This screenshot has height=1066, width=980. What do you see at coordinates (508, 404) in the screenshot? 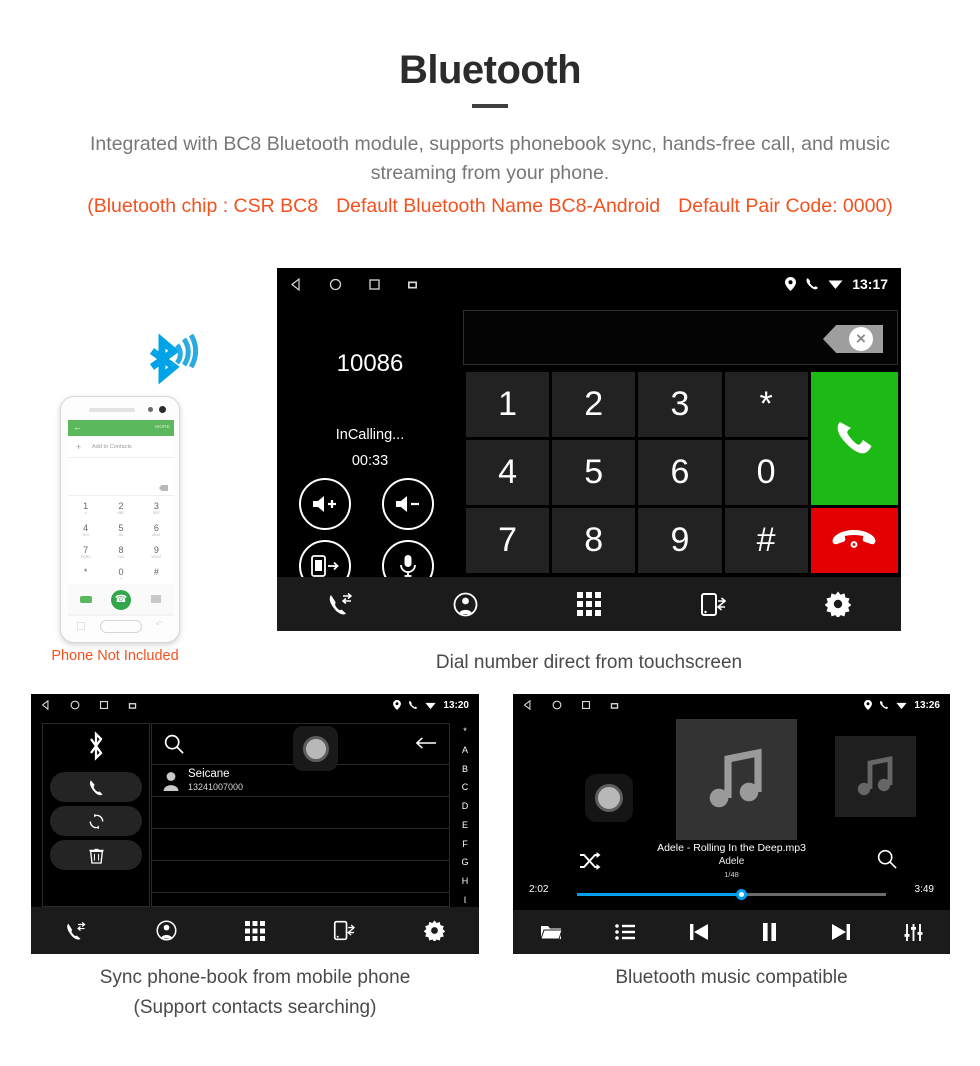
I see `keypad-key-1: 1` at bounding box center [508, 404].